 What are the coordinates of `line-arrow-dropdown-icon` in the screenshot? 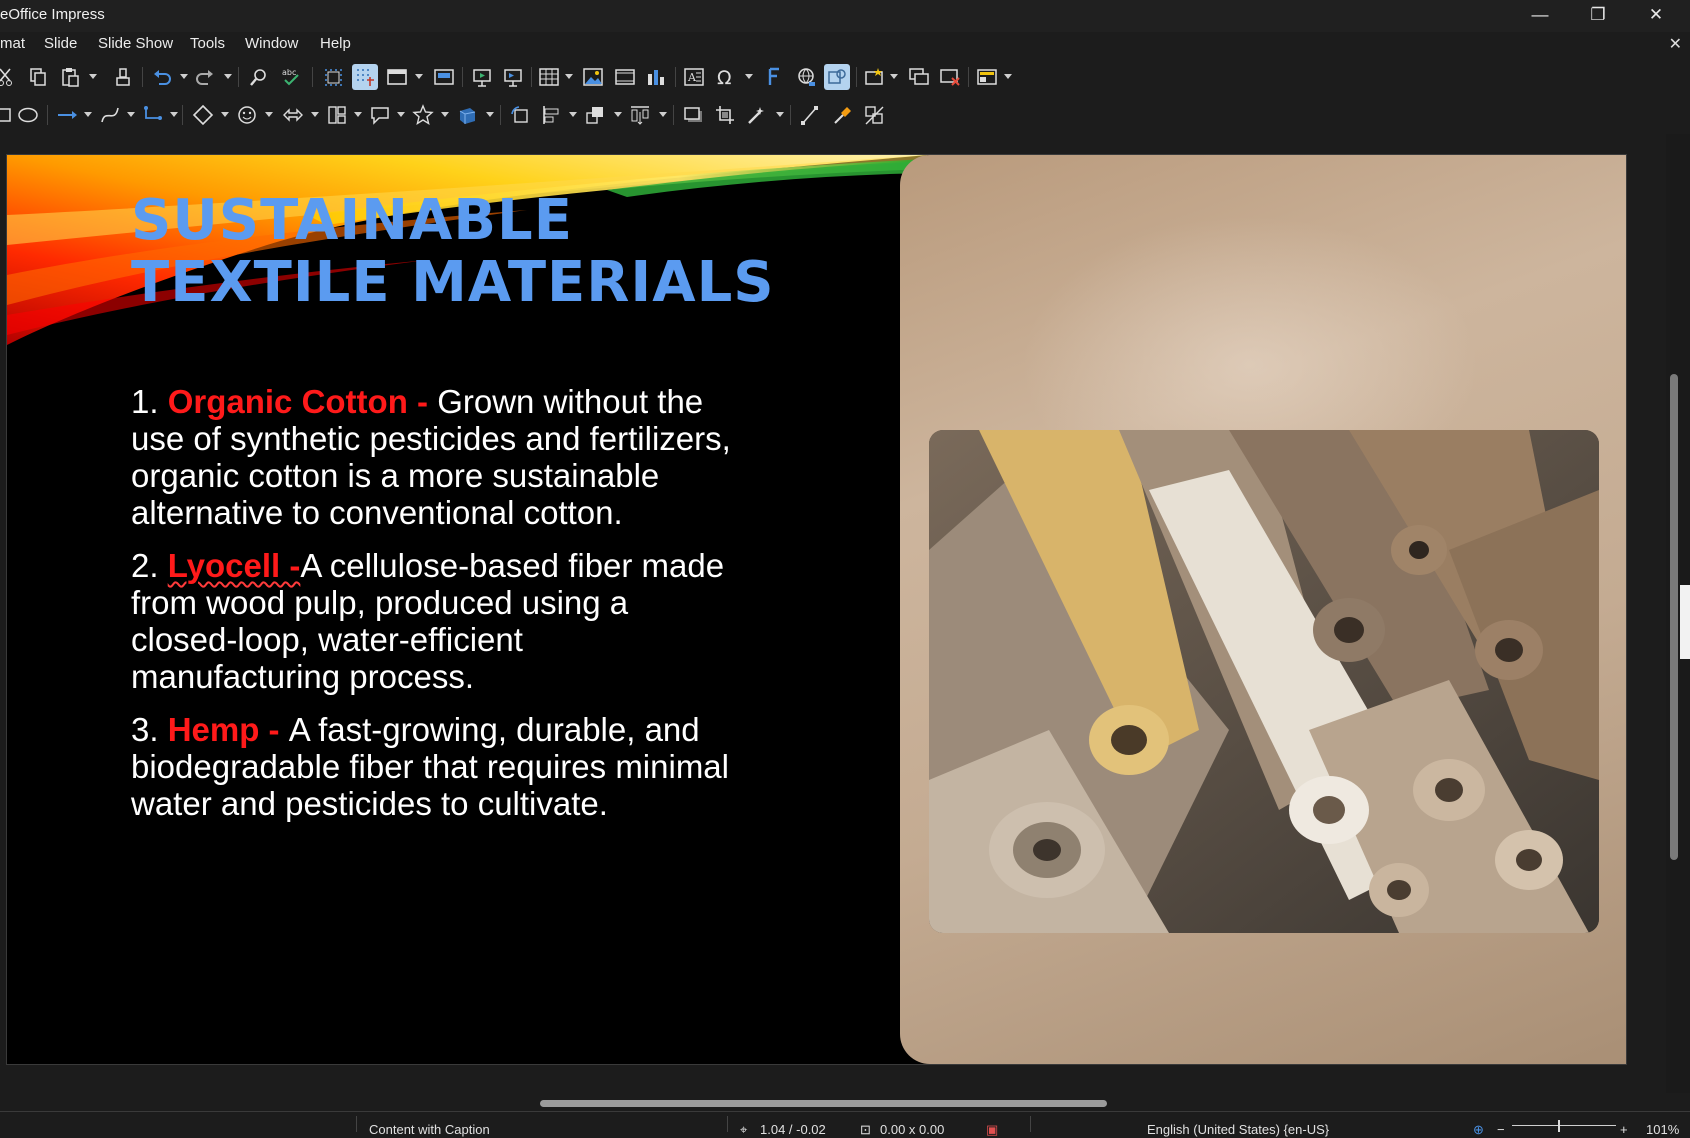 It's located at (88, 114).